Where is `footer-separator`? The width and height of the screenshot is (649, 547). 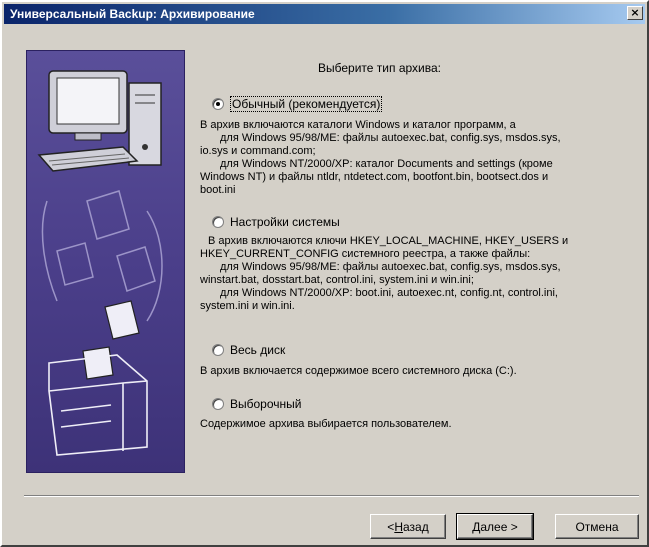
footer-separator is located at coordinates (331, 496).